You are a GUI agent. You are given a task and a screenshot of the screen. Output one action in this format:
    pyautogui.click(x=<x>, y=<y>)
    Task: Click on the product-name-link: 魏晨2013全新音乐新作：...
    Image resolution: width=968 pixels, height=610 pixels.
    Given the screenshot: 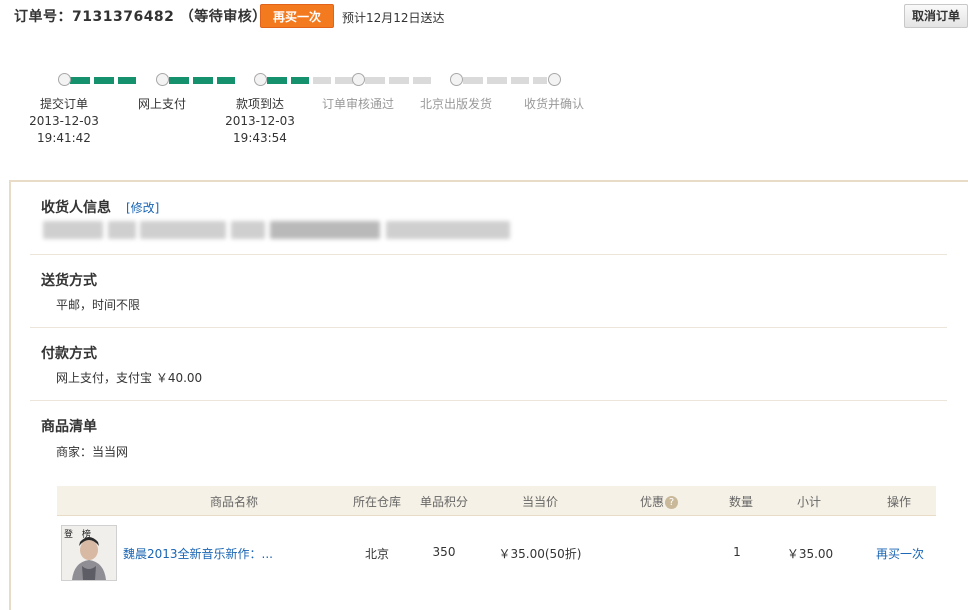 What is the action you would take?
    pyautogui.click(x=198, y=553)
    